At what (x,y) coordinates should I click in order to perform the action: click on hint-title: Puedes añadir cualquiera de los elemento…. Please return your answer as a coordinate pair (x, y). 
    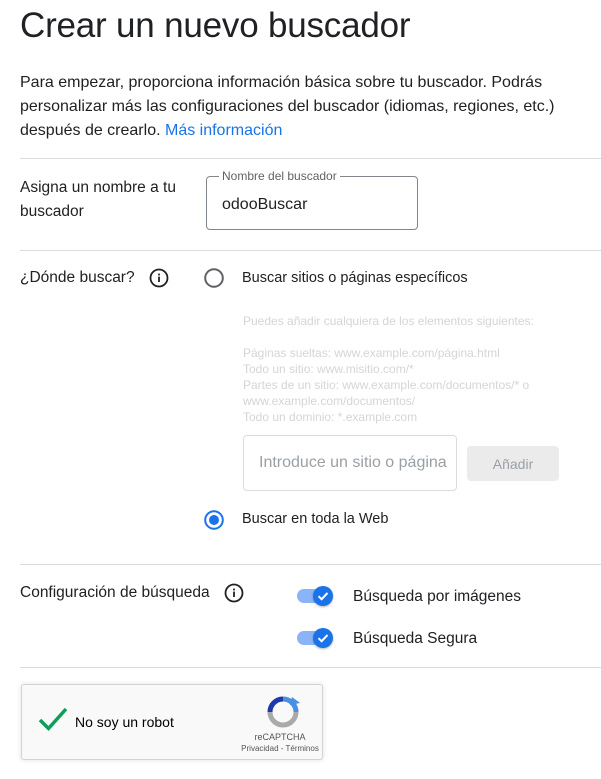
    Looking at the image, I should click on (388, 321).